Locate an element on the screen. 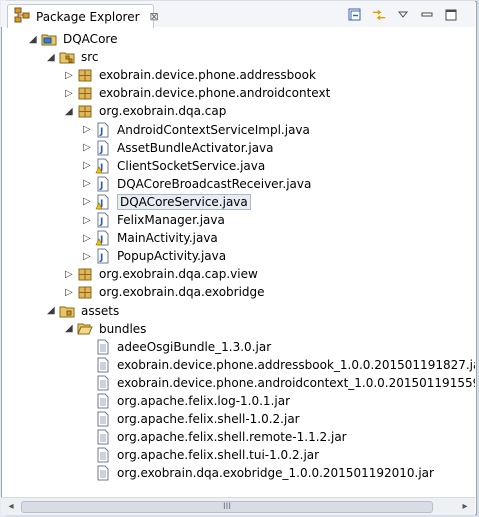  close-icon: ⊠ is located at coordinates (154, 16).